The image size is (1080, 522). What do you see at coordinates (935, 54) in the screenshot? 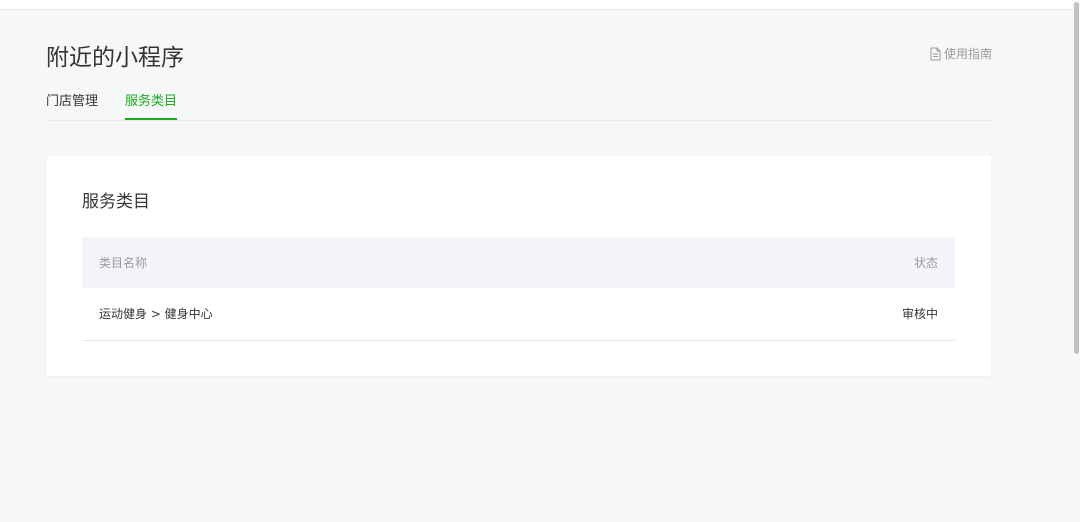
I see `document-icon` at bounding box center [935, 54].